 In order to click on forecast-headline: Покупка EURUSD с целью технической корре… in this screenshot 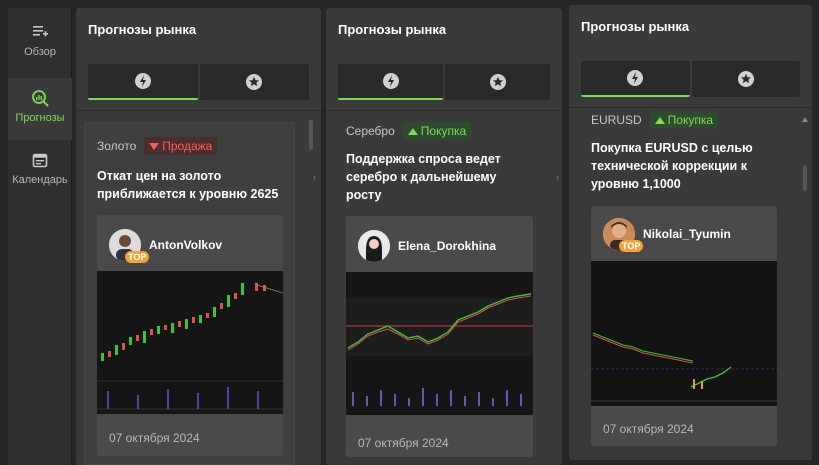, I will do `click(672, 166)`.